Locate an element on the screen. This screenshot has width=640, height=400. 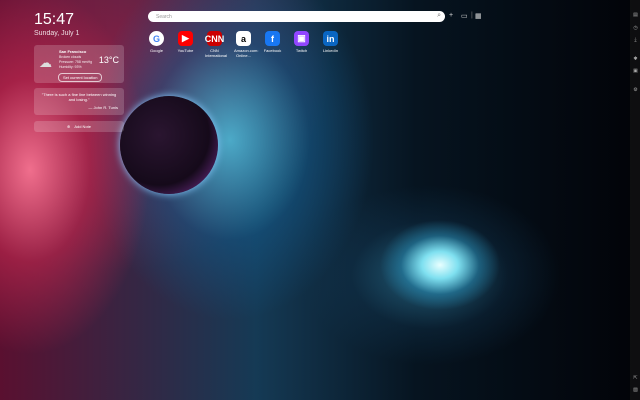
facebook-icon: f is located at coordinates (272, 38).